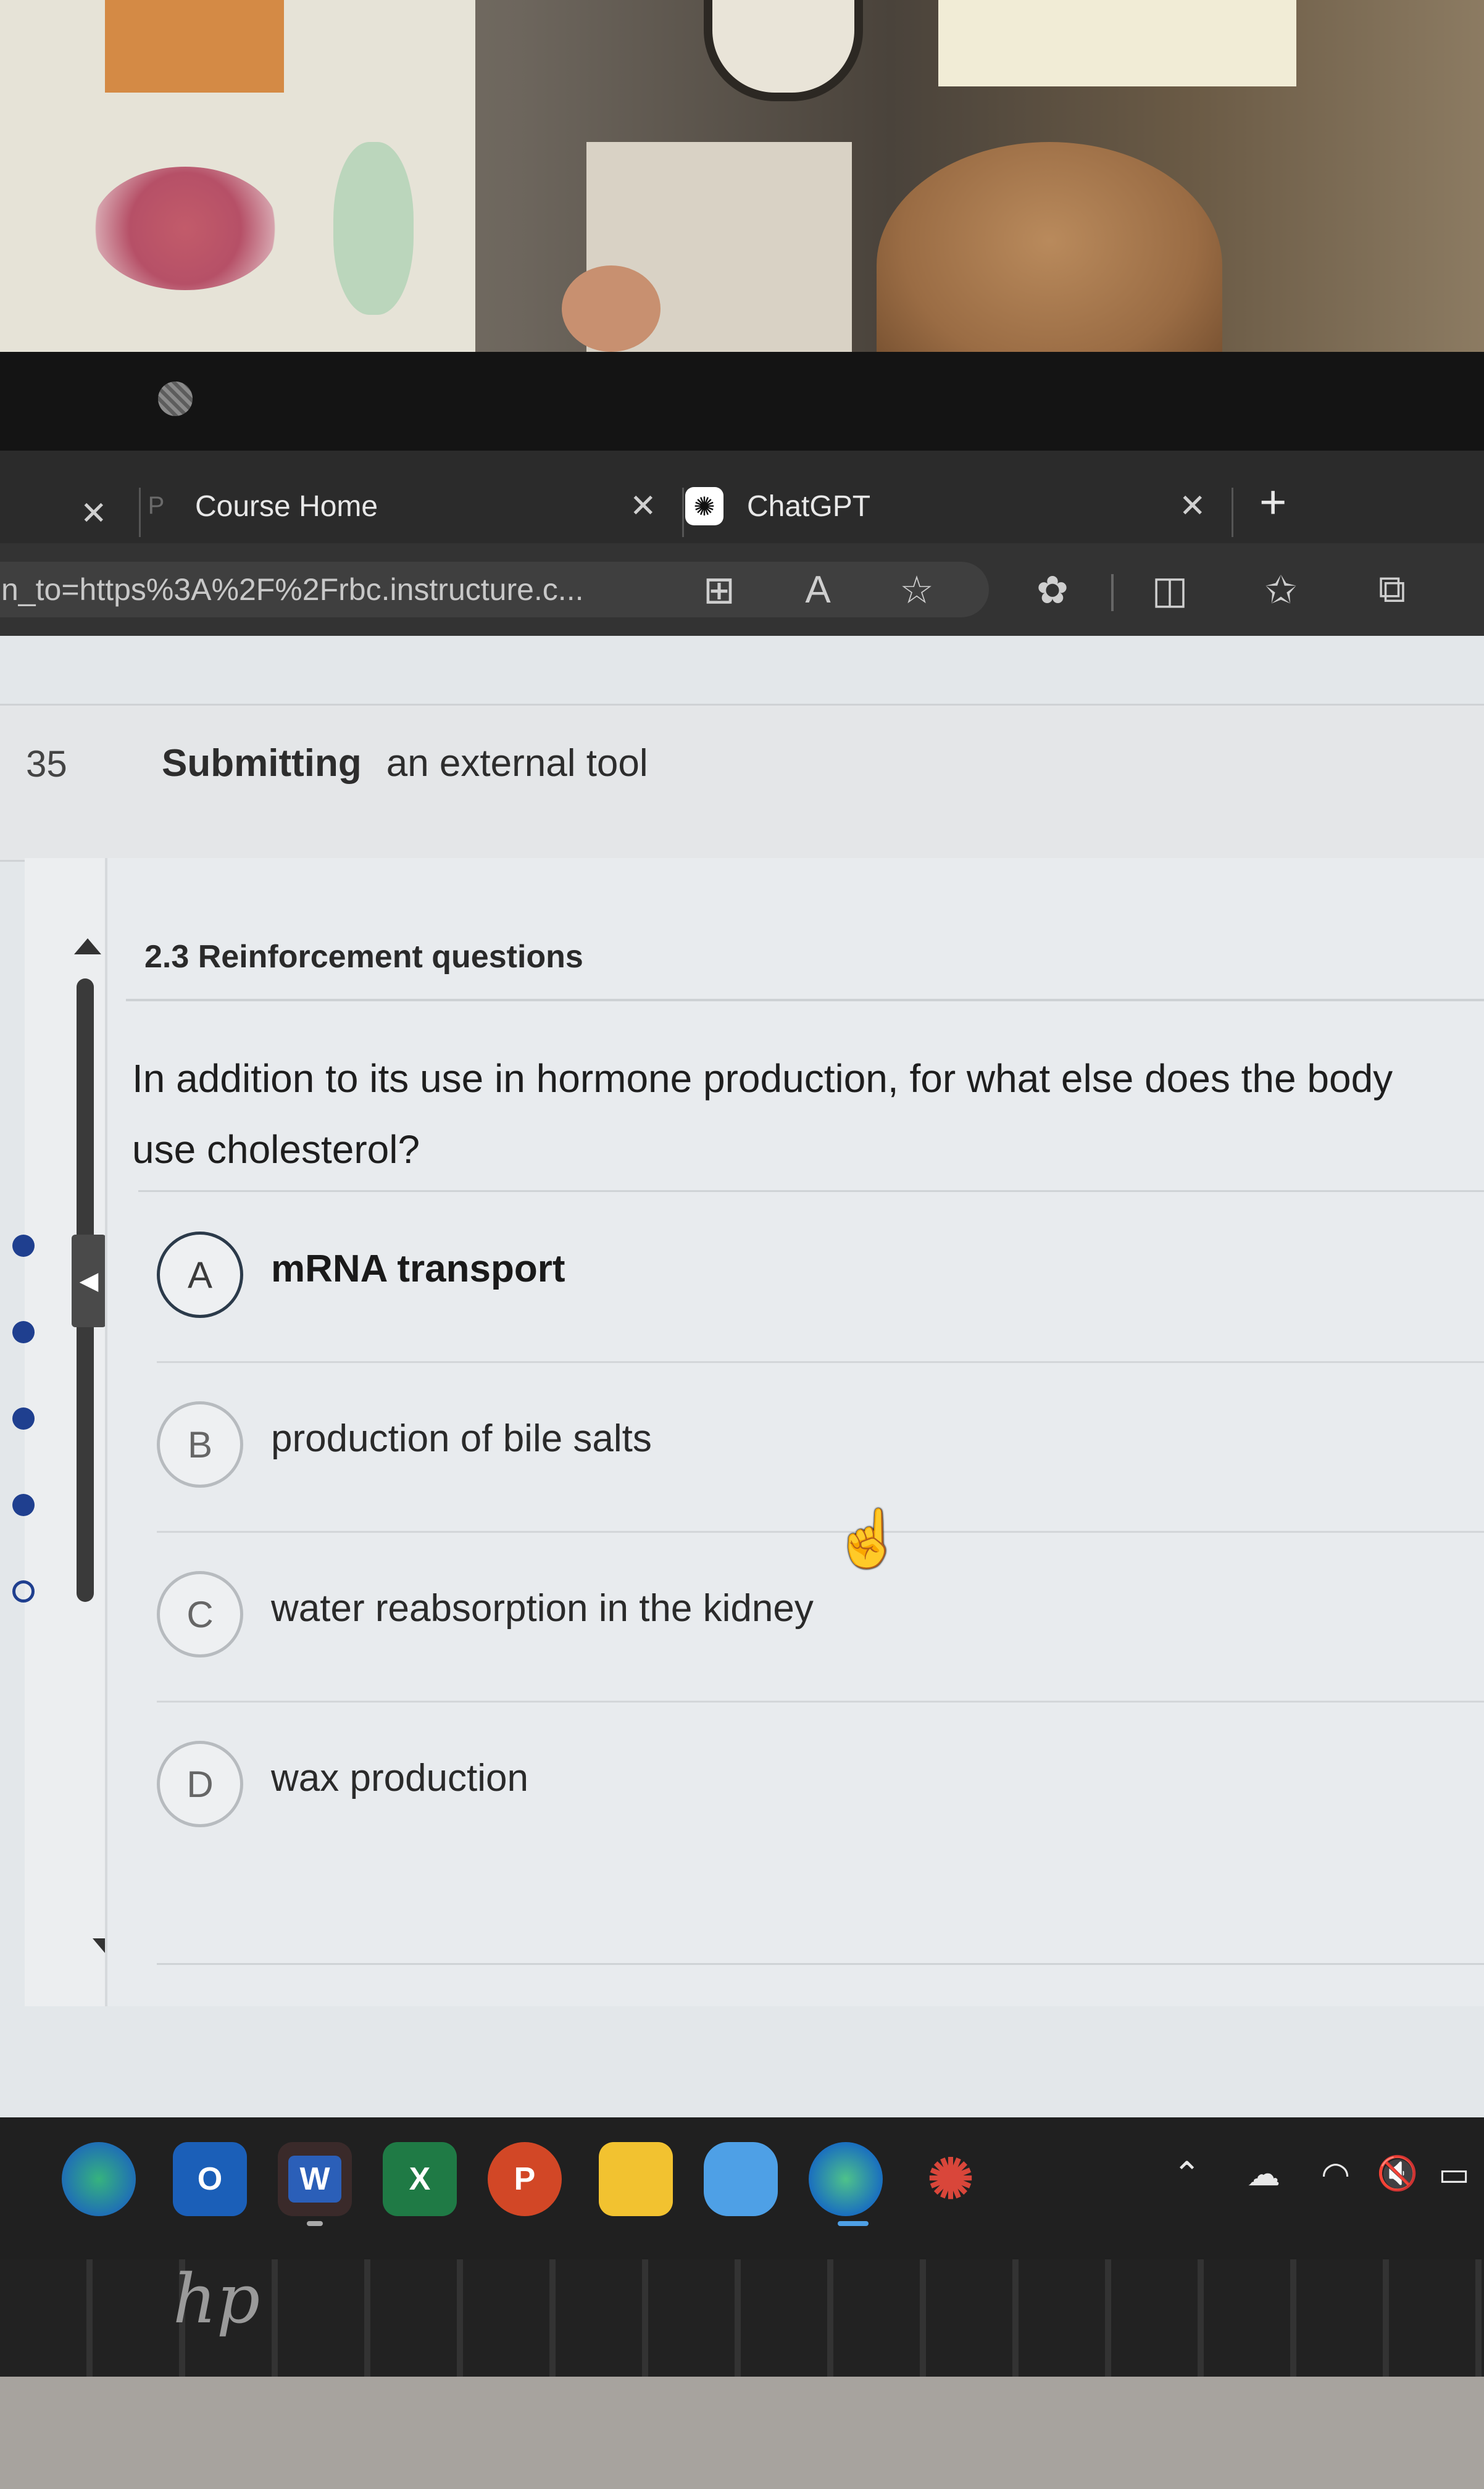 The height and width of the screenshot is (2489, 1484). I want to click on outlook-icon: O, so click(210, 2179).